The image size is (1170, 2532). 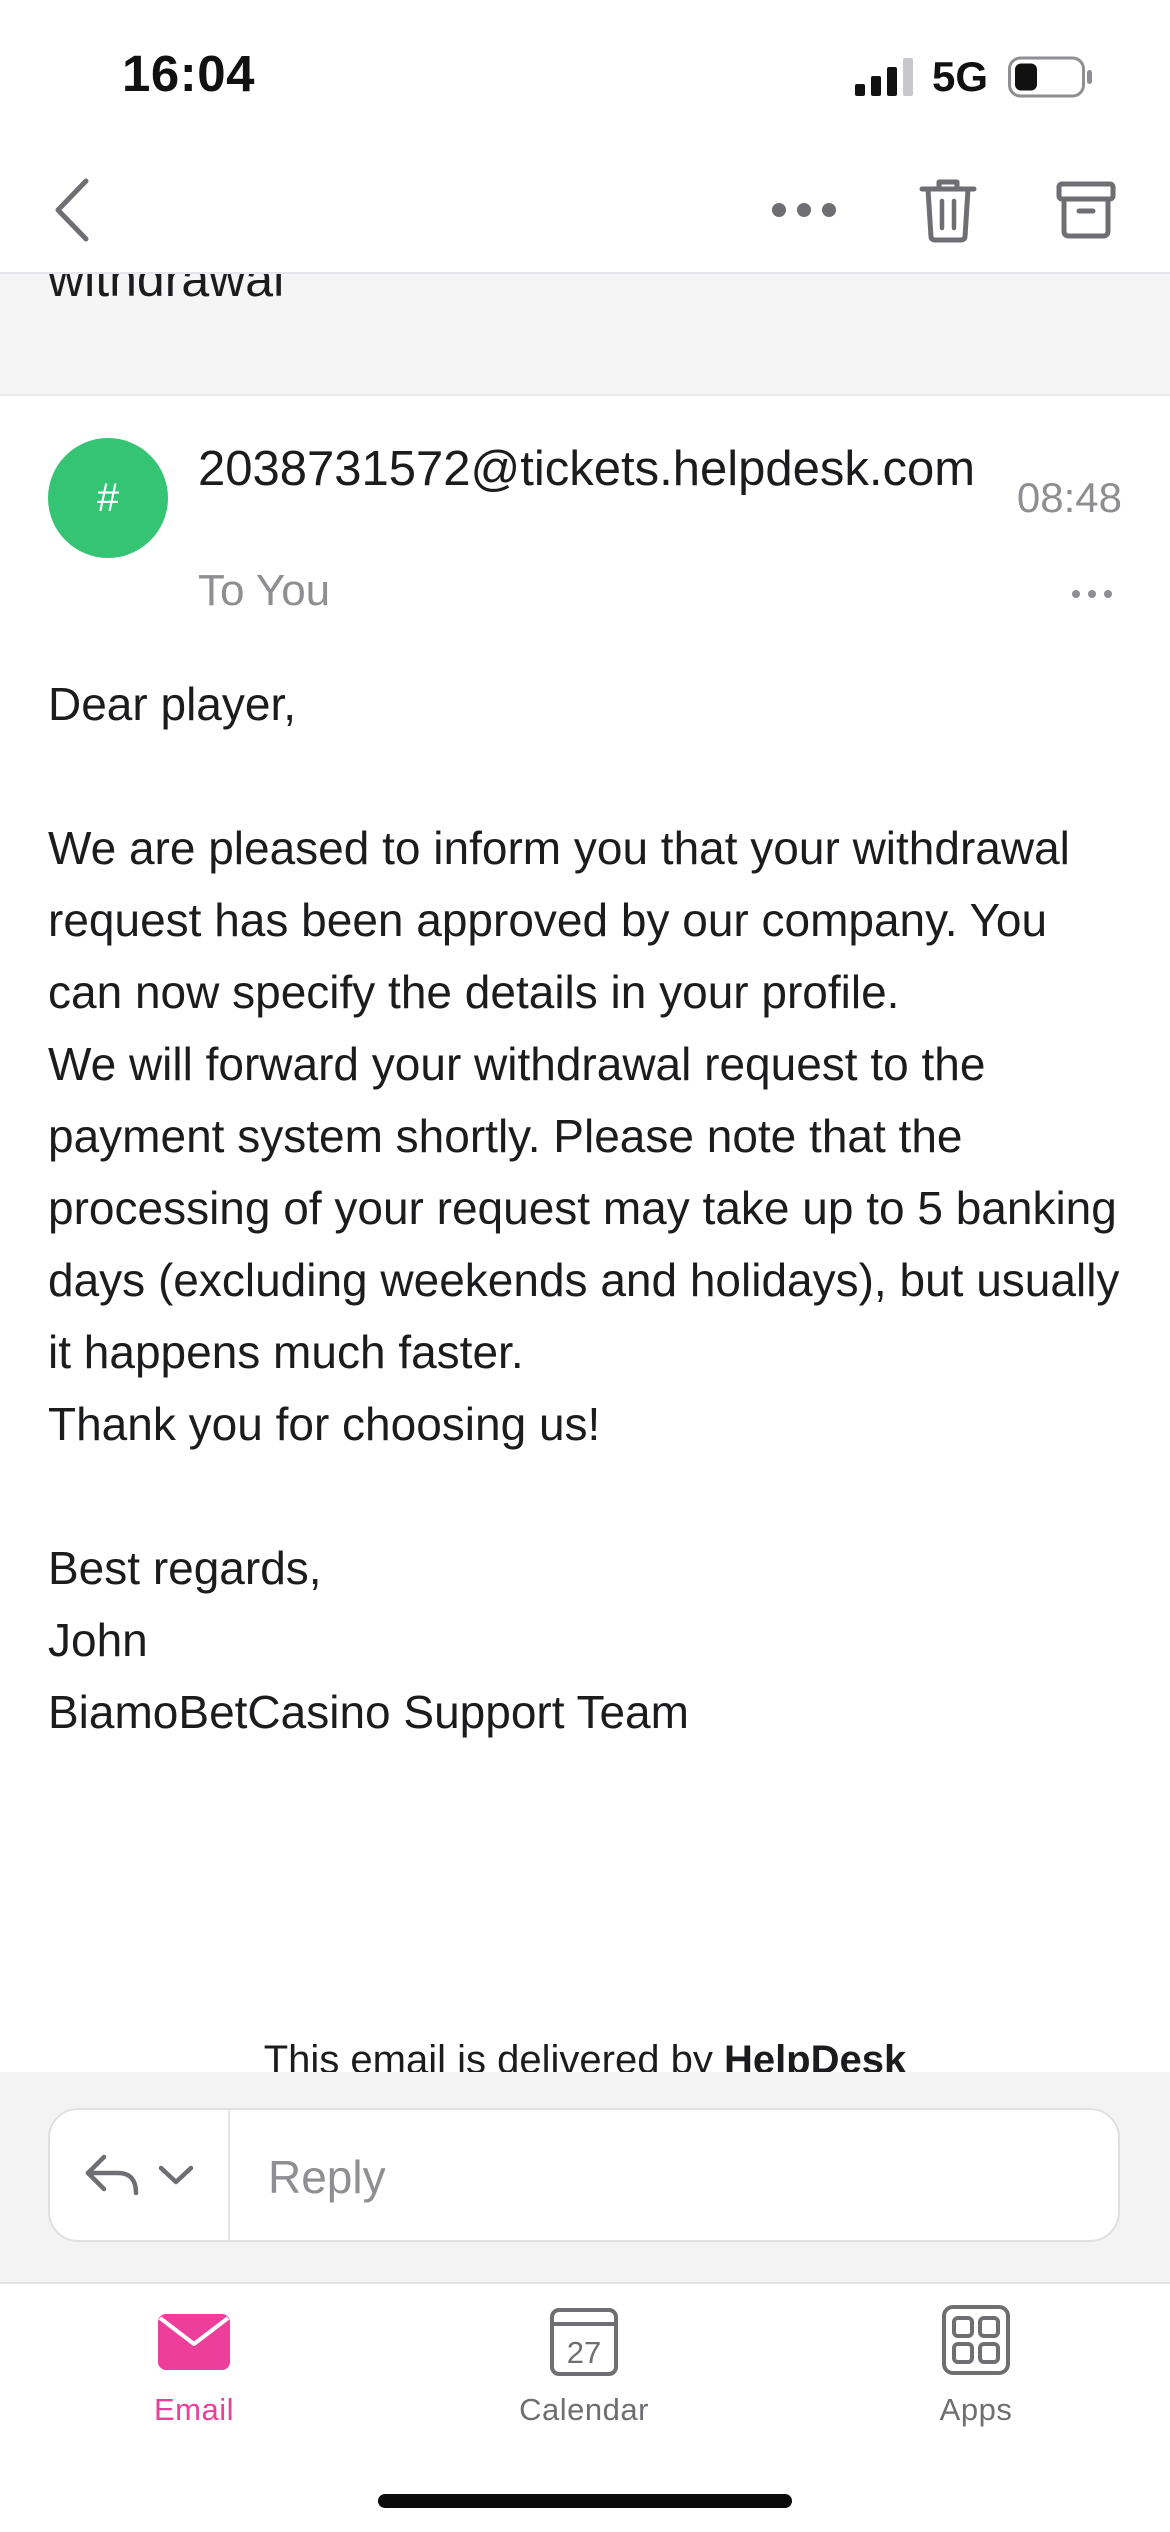 I want to click on trash-icon, so click(x=948, y=211).